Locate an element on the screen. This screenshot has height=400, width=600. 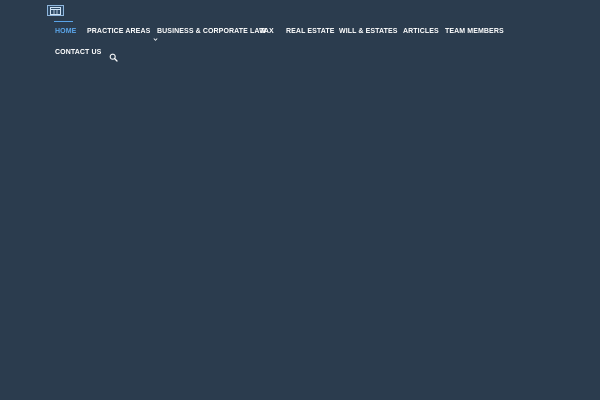
search-icon is located at coordinates (113, 55).